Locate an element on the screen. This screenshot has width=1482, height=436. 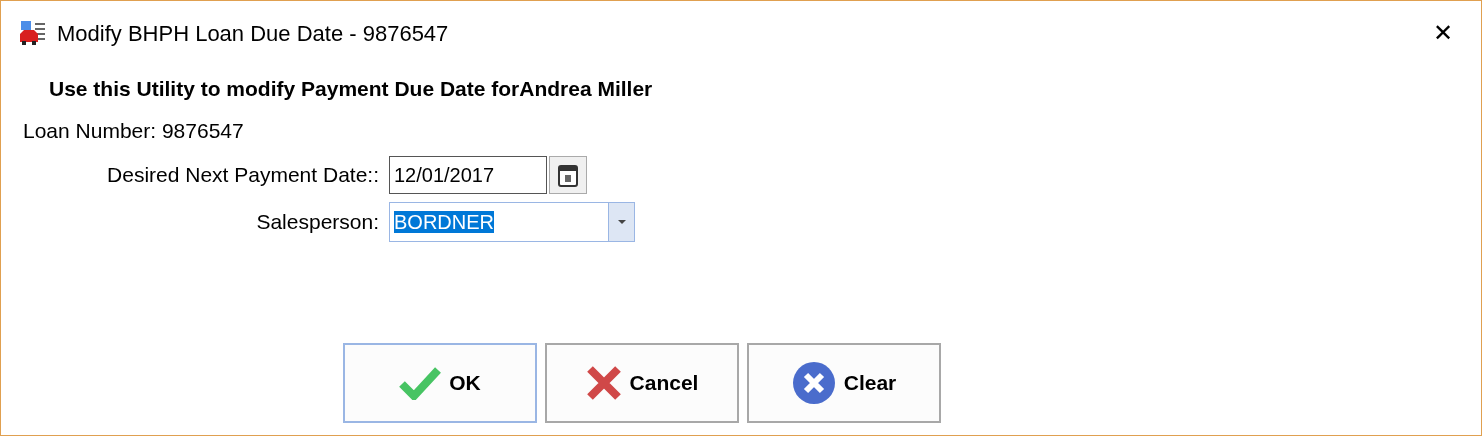
loan-number: Loan Number: 9876547 is located at coordinates (133, 130).